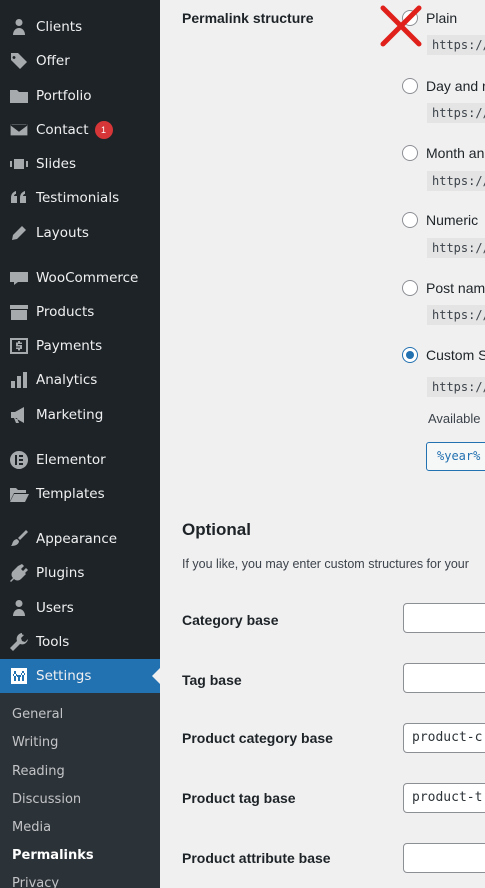 This screenshot has height=888, width=485. I want to click on sidebar-item-label: Slides, so click(56, 164).